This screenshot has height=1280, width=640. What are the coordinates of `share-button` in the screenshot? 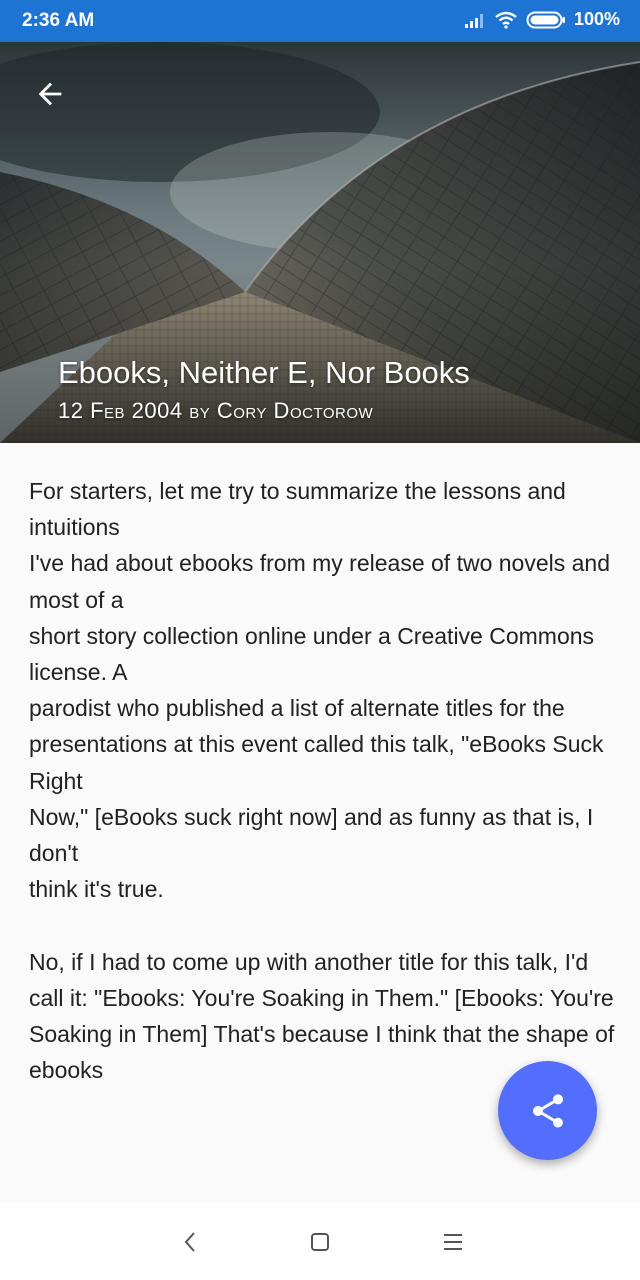 It's located at (547, 1110).